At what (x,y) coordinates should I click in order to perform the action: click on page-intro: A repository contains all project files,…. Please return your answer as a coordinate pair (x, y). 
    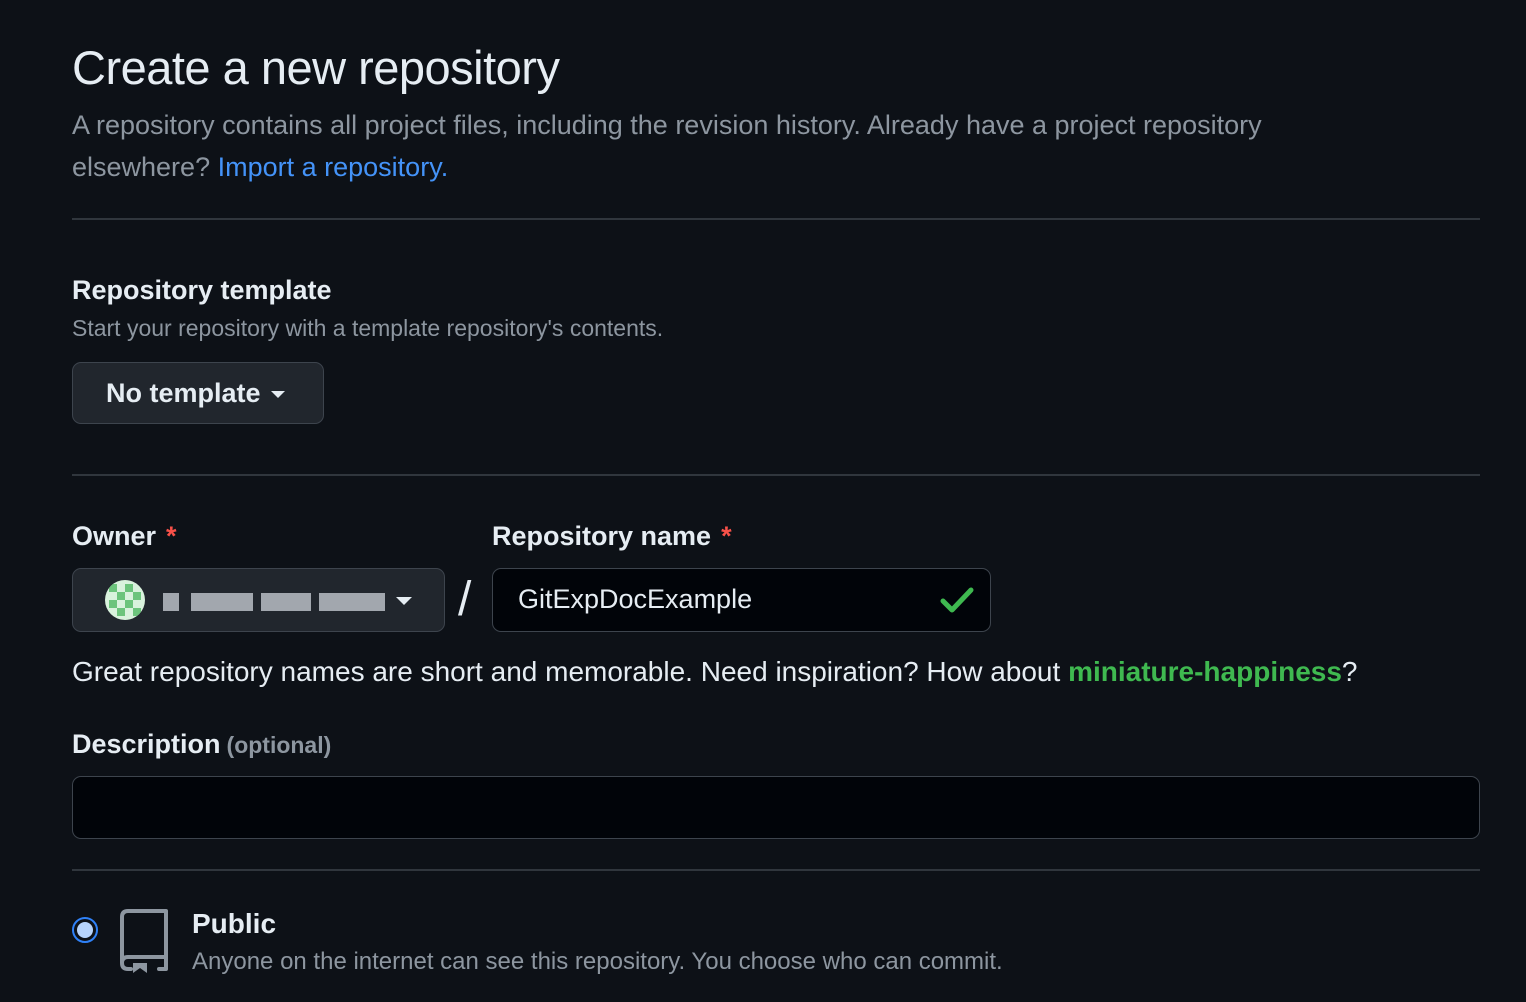
    Looking at the image, I should click on (737, 146).